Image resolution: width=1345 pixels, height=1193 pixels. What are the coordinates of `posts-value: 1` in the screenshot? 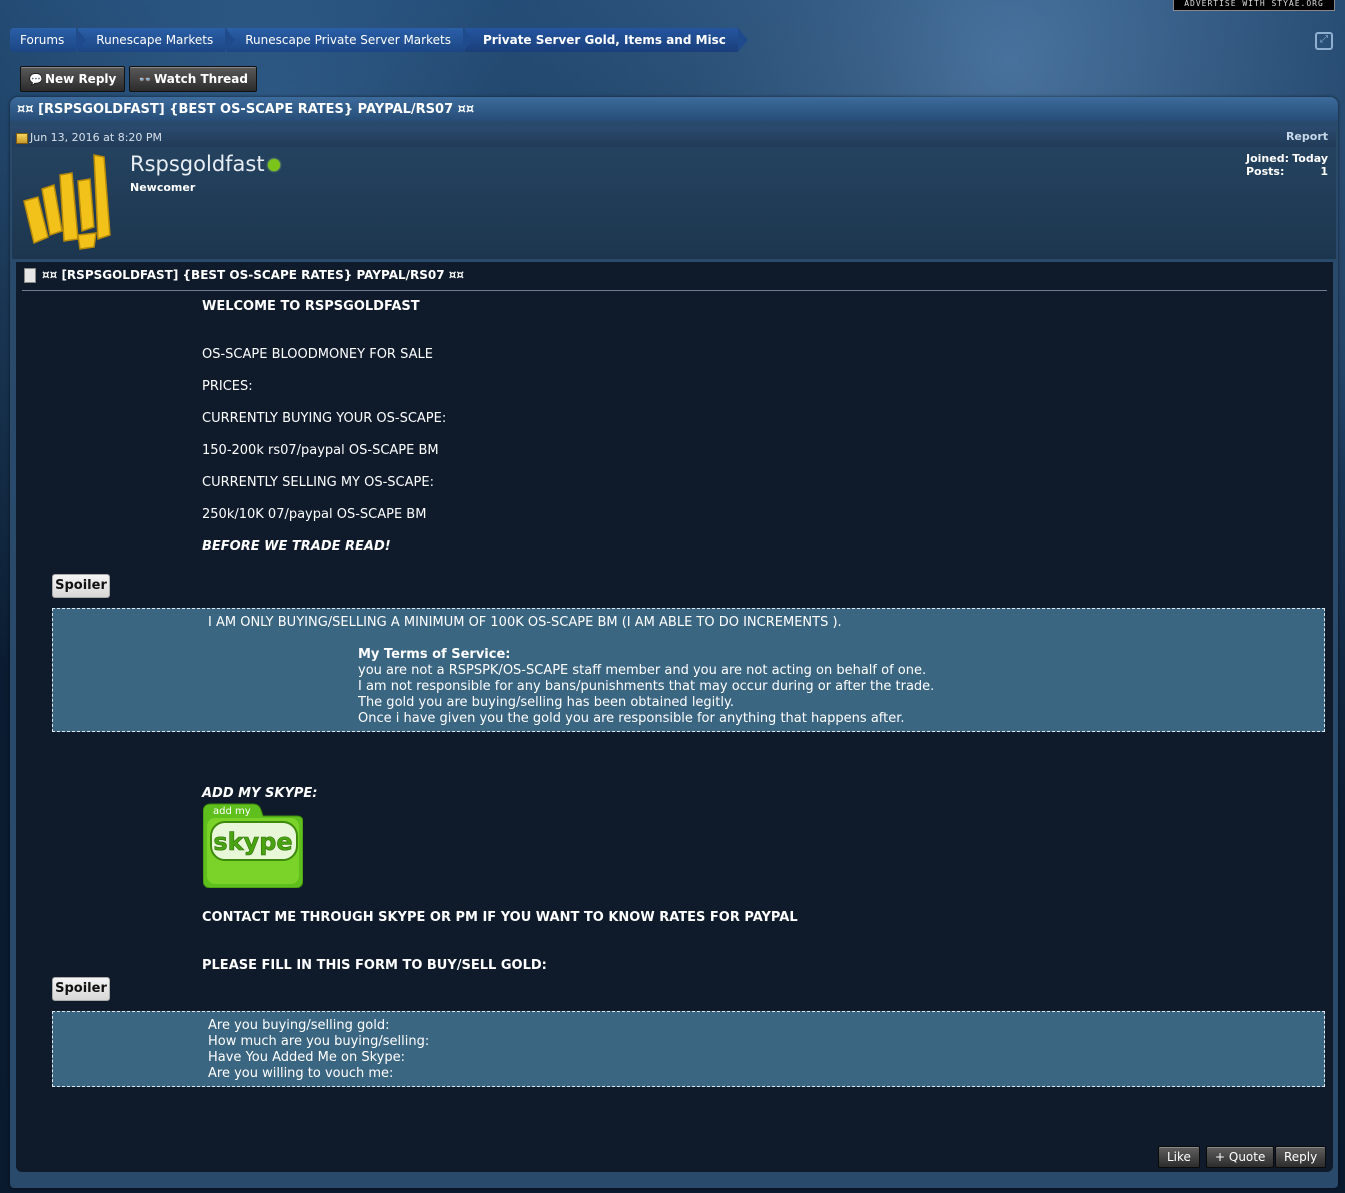 It's located at (1324, 171).